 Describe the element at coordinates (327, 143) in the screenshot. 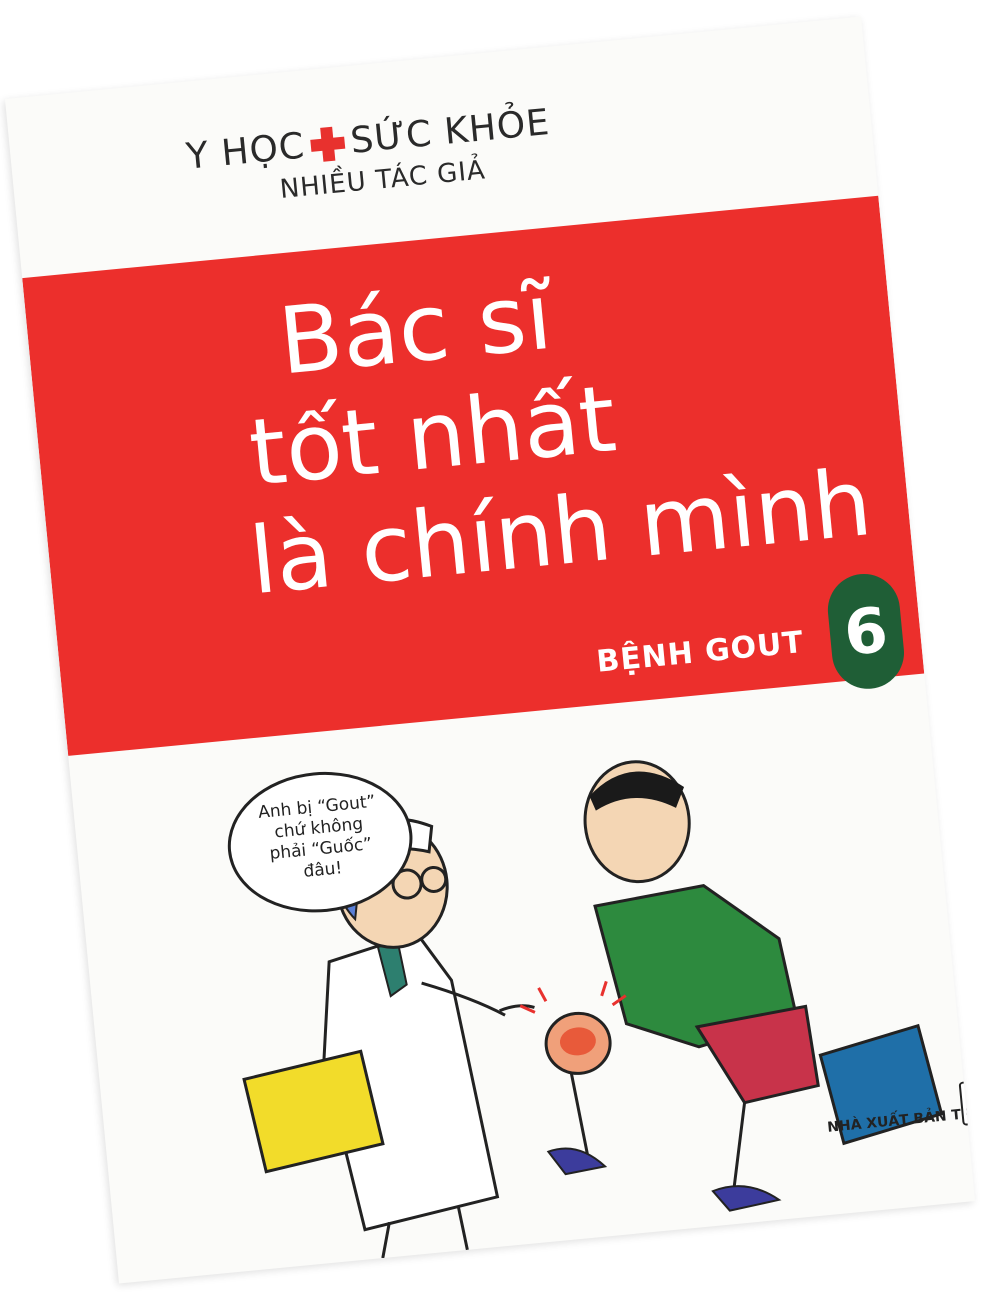

I see `red-cross-icon` at that location.